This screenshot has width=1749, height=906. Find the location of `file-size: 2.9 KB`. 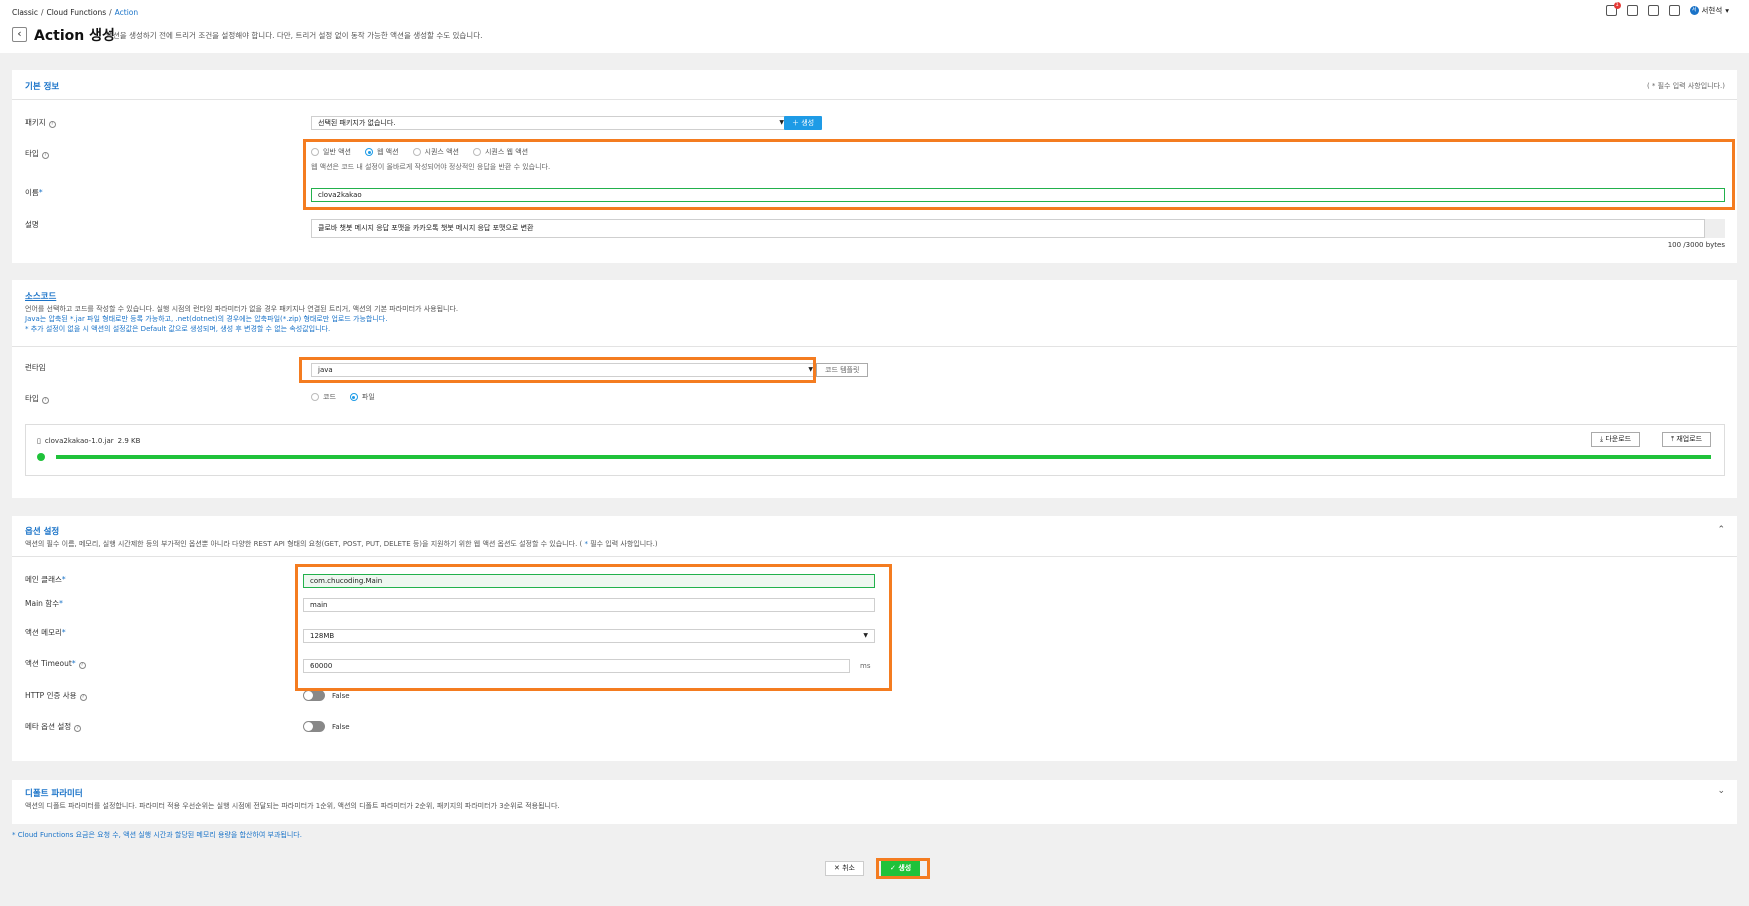

file-size: 2.9 KB is located at coordinates (129, 441).